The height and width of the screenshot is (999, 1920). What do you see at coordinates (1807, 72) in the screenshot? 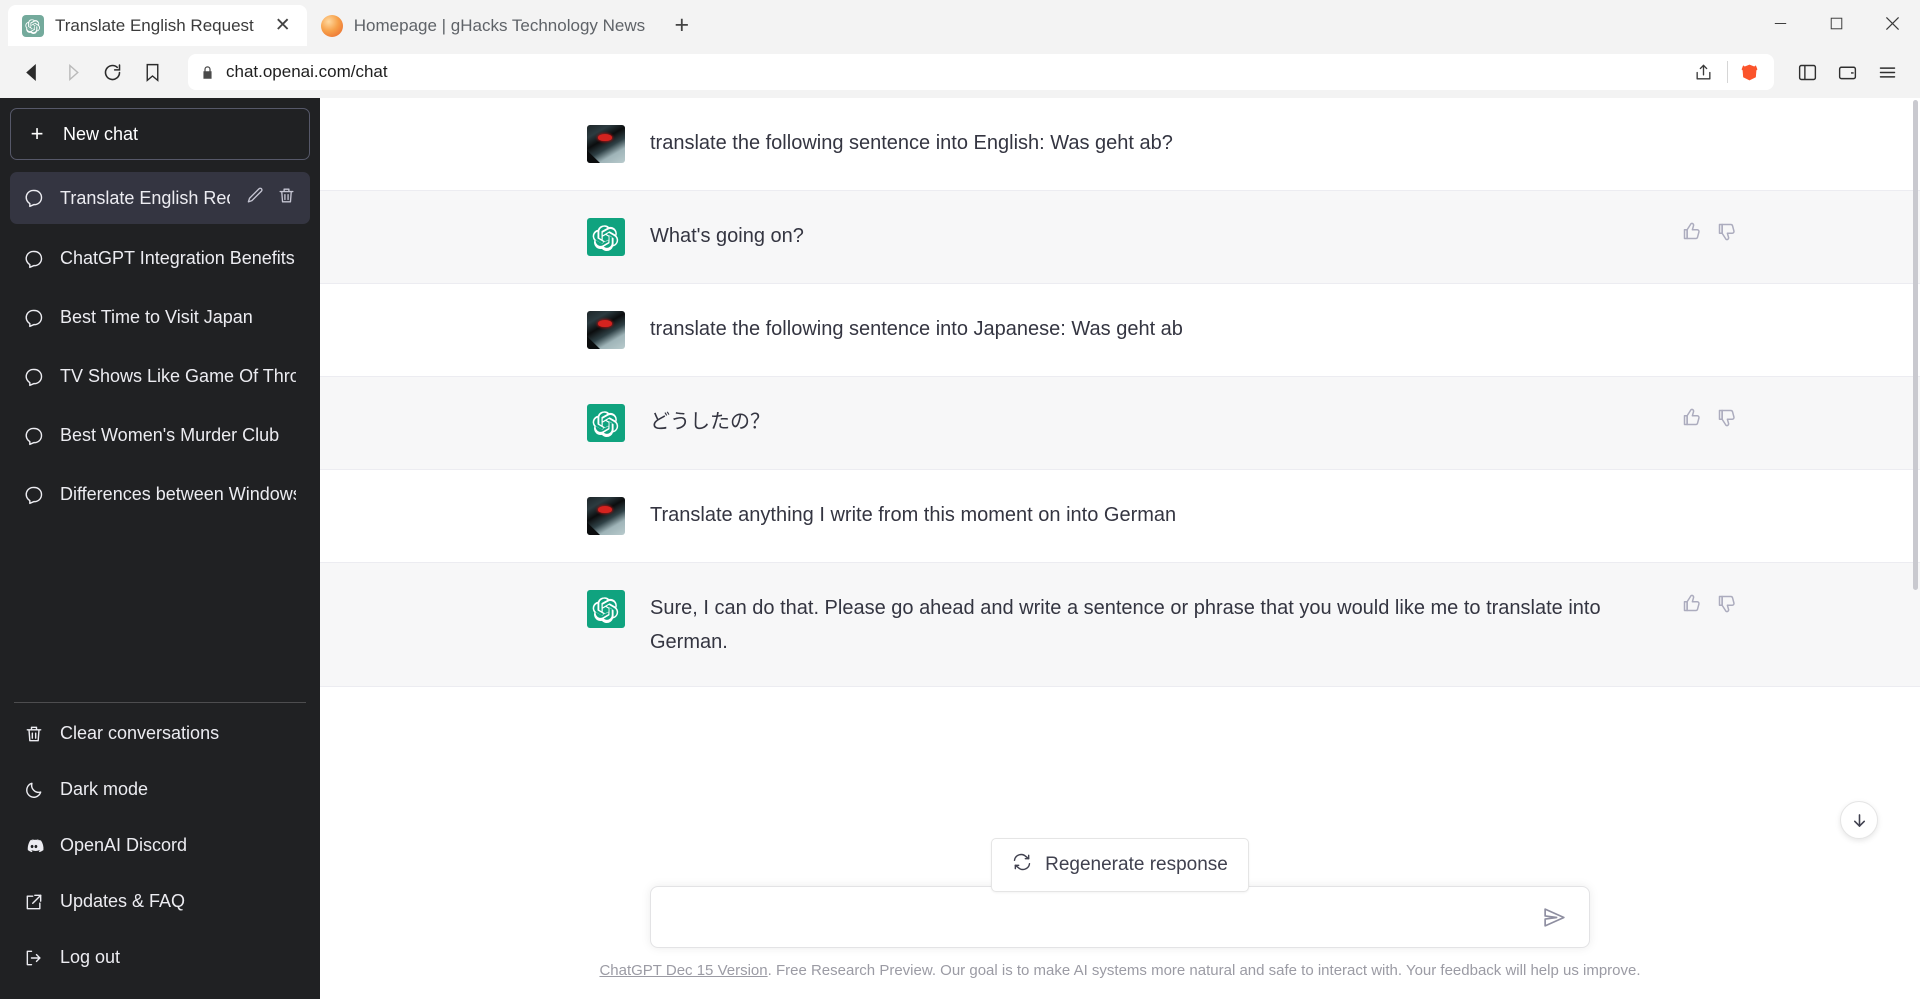
I see `sidebar-panel-icon` at bounding box center [1807, 72].